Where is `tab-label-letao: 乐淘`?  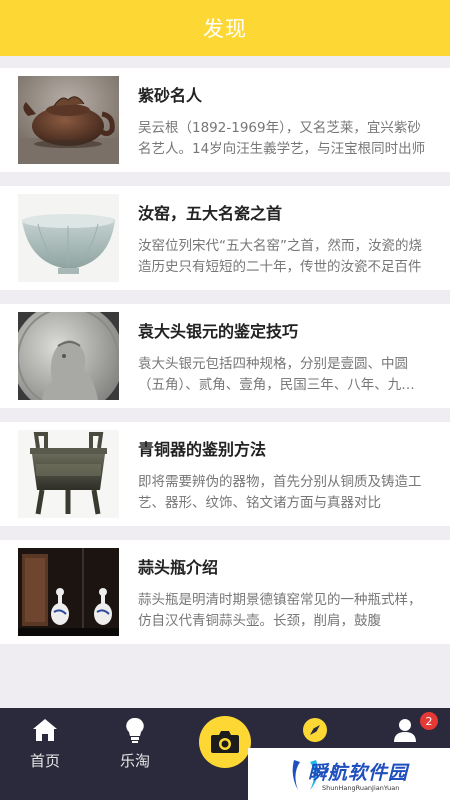
tab-label-letao: 乐淘 is located at coordinates (134, 761).